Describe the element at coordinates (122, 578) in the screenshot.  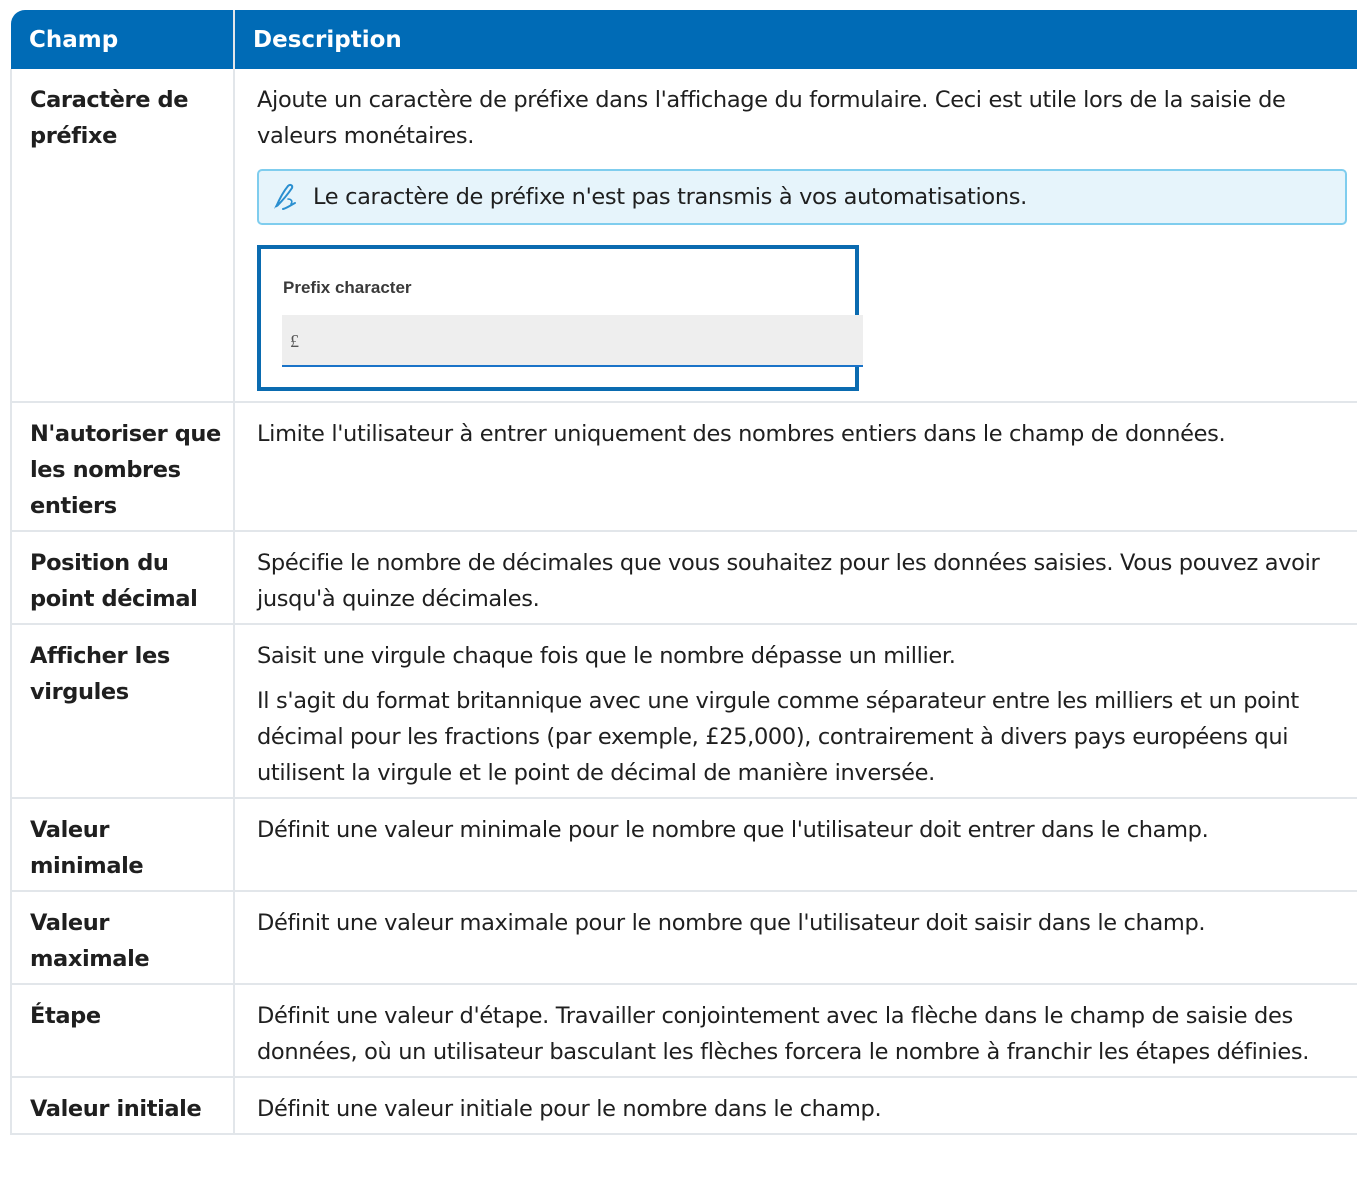
I see `field-name: Position du point décimal` at that location.